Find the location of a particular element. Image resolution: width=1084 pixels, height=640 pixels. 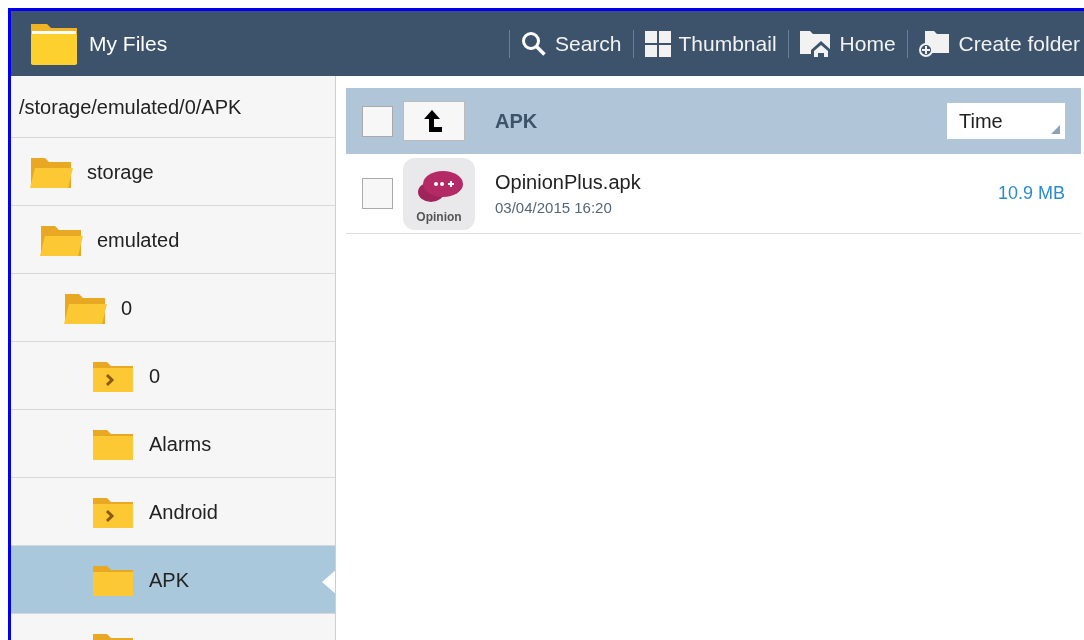

file-date: 03/04/2015 16:20 is located at coordinates (554, 208).